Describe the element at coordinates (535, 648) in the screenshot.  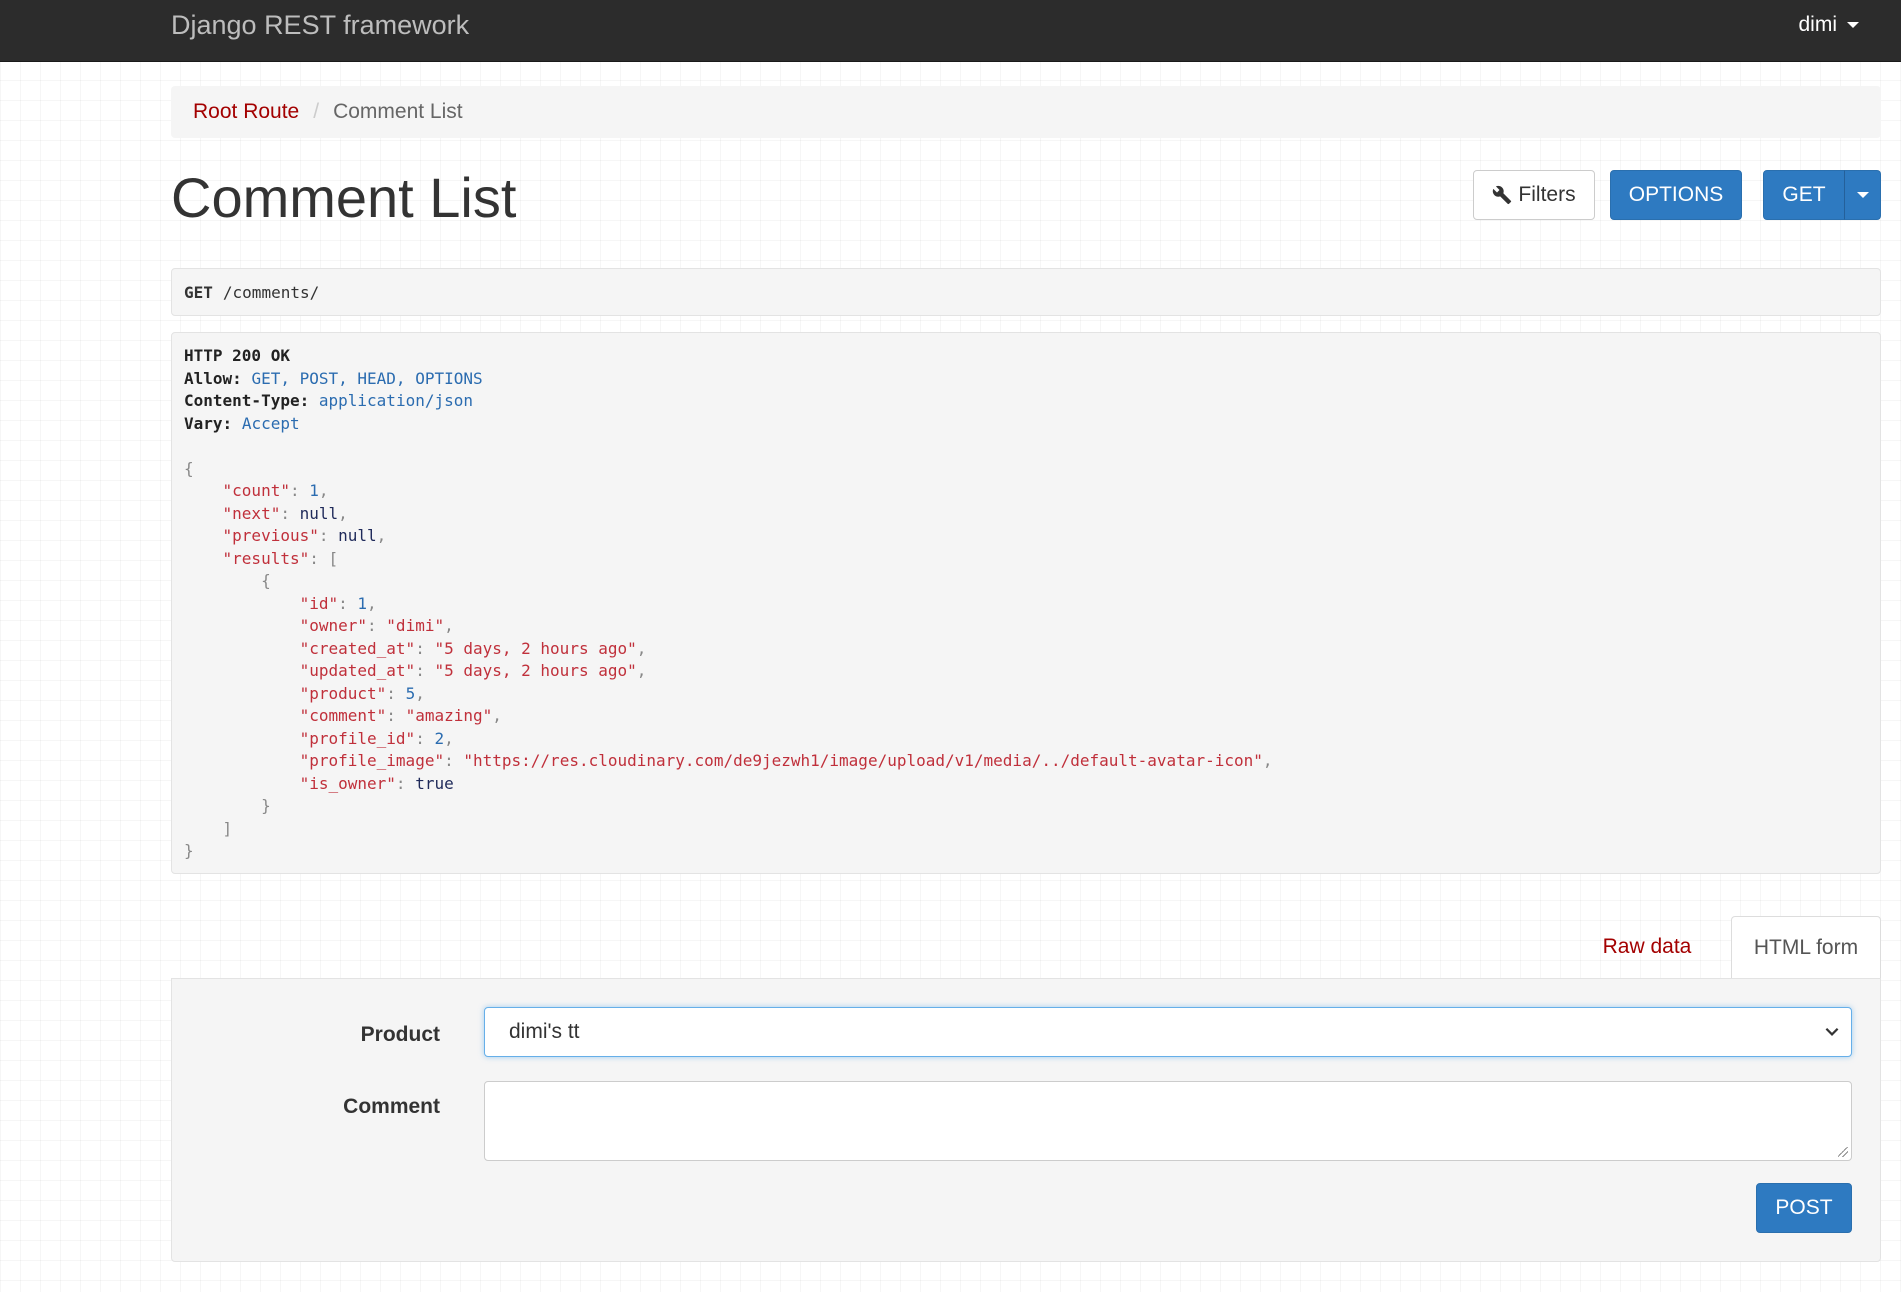
I see `json-value-created-at: "5 days, 2 hours ago"` at that location.